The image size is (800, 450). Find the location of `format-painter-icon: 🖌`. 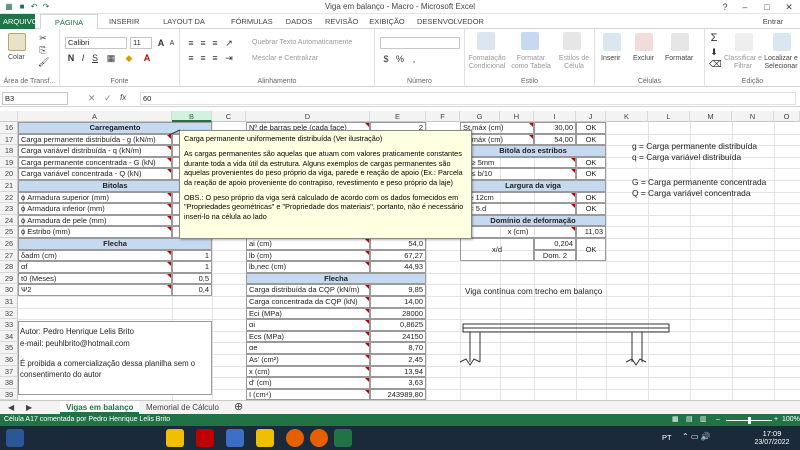

format-painter-icon: 🖌 is located at coordinates (43, 62).